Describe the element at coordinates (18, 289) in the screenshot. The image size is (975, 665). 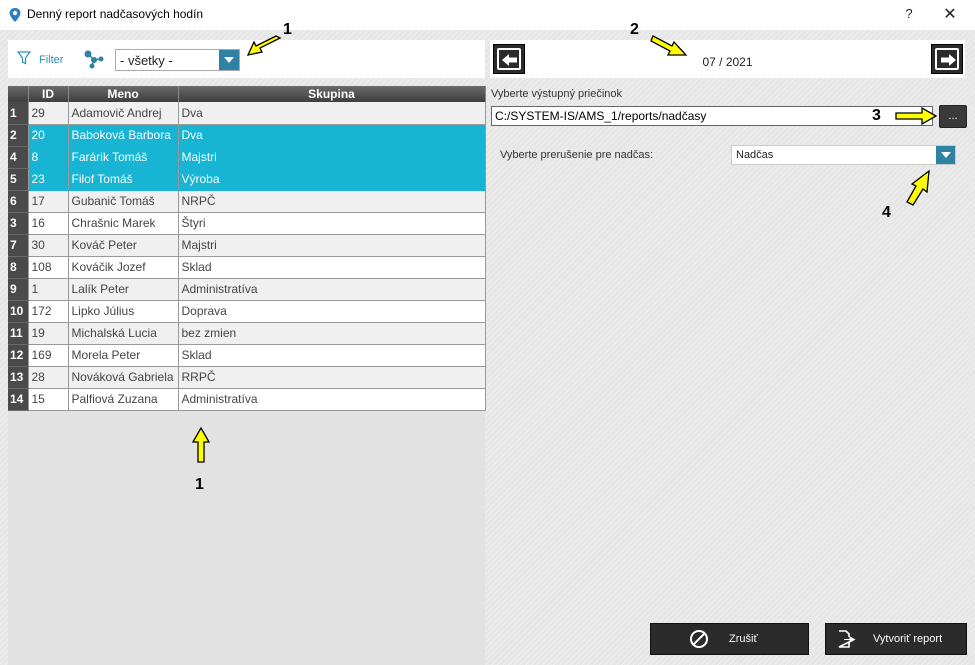
I see `row-number-cell: 9` at that location.